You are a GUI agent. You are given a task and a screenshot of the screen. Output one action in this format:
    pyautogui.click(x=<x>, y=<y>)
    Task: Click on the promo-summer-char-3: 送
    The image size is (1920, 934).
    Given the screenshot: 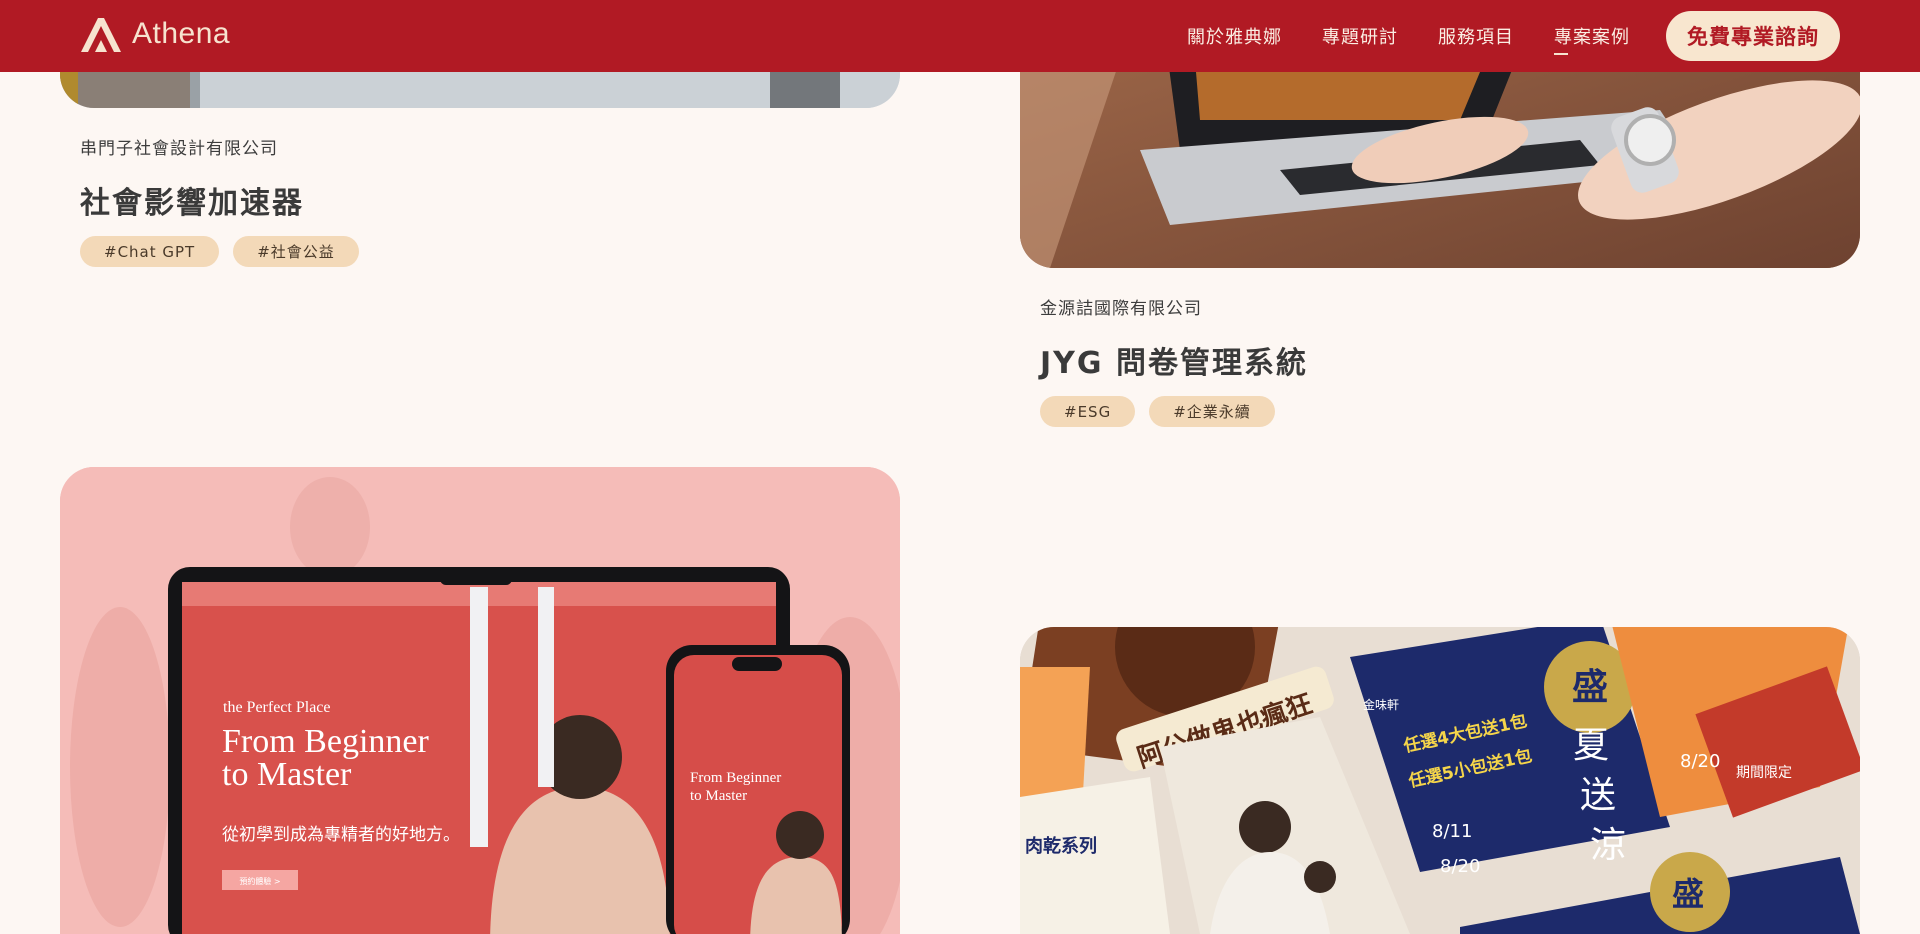 What is the action you would take?
    pyautogui.click(x=1598, y=795)
    